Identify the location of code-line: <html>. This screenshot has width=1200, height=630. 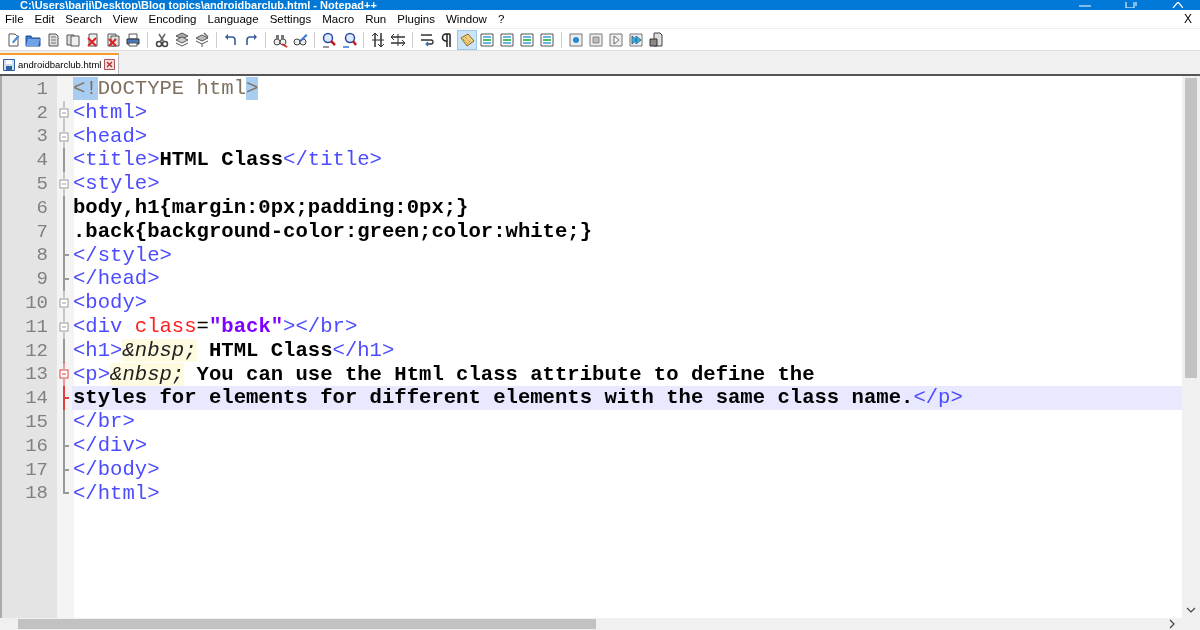
(110, 112).